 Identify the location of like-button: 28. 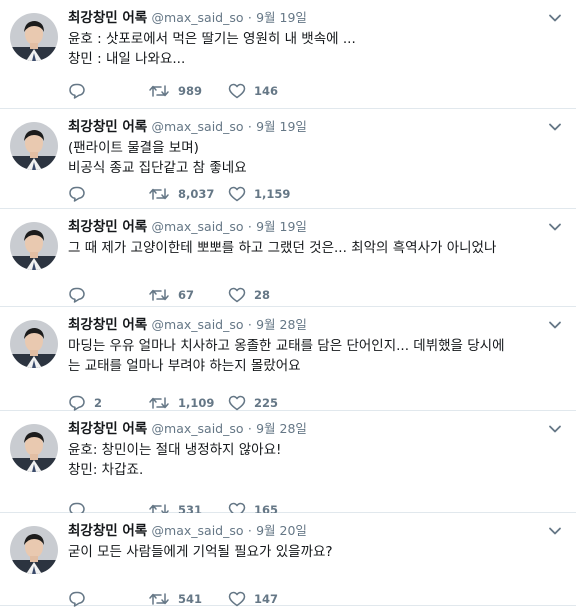
(249, 295).